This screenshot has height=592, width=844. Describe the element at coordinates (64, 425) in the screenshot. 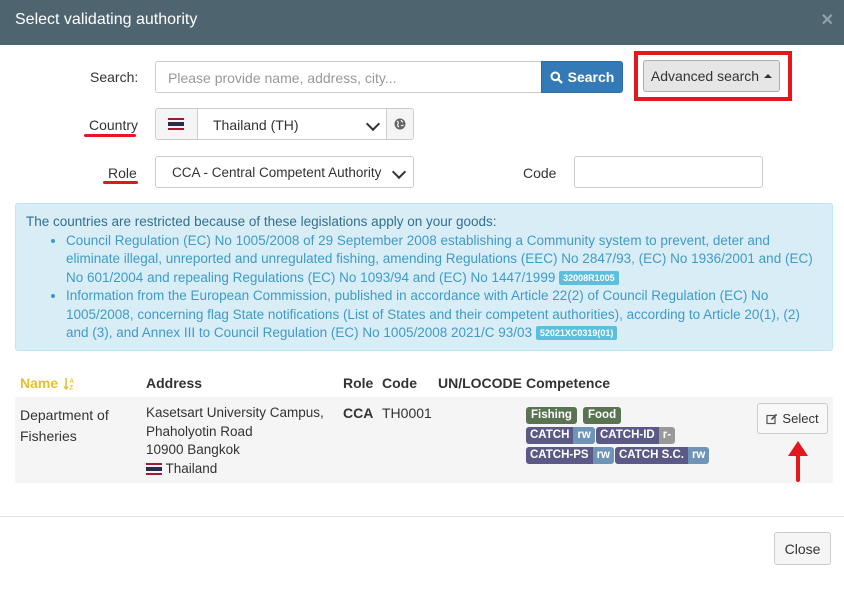

I see `authority-name: Department of Fisheries` at that location.